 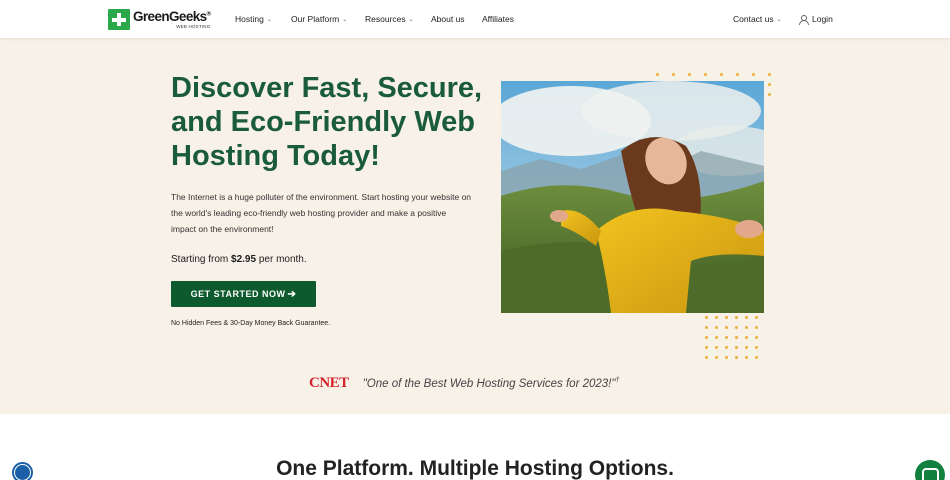 I want to click on menu-item-label: About us, so click(x=448, y=19).